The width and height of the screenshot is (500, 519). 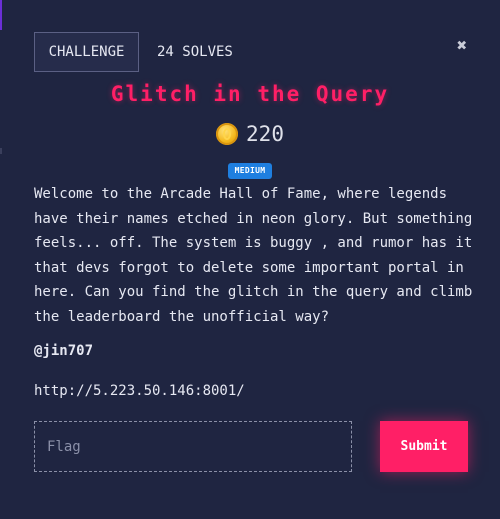 What do you see at coordinates (250, 171) in the screenshot?
I see `difficulty-badge: MEDIUM` at bounding box center [250, 171].